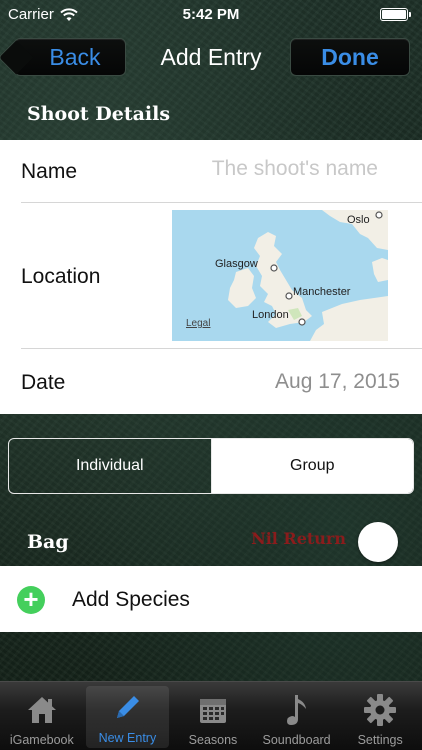 The image size is (422, 750). I want to click on map-label-manchester: Manchester, so click(322, 292).